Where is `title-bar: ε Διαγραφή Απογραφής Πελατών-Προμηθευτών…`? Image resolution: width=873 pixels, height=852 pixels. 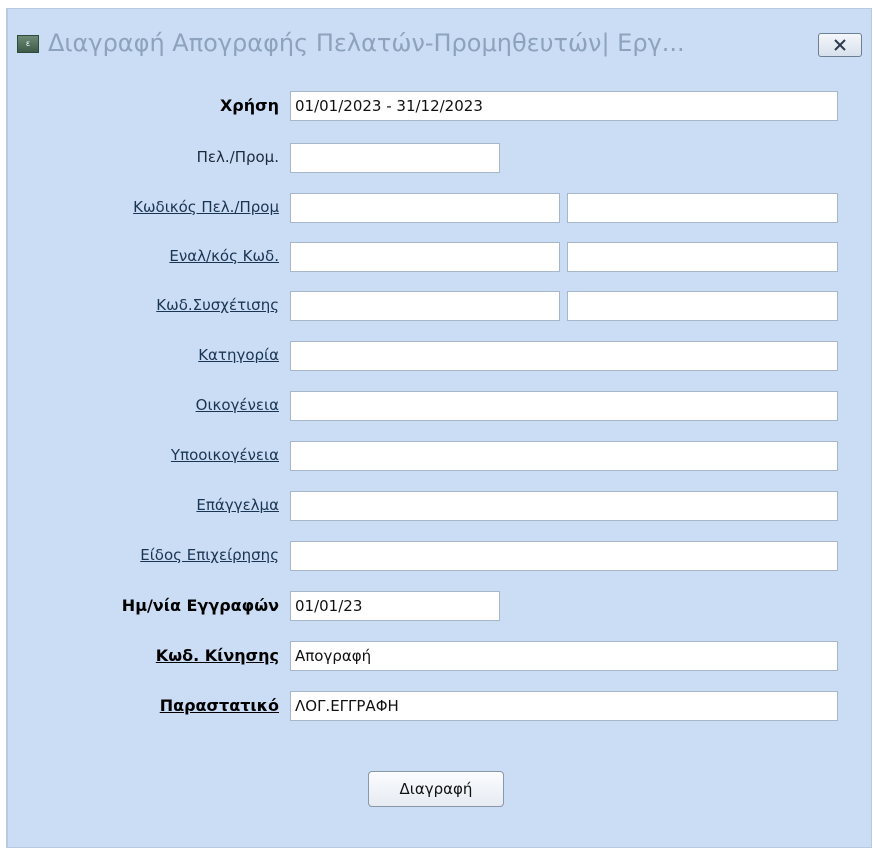 title-bar: ε Διαγραφή Απογραφής Πελατών-Προμηθευτών… is located at coordinates (439, 44).